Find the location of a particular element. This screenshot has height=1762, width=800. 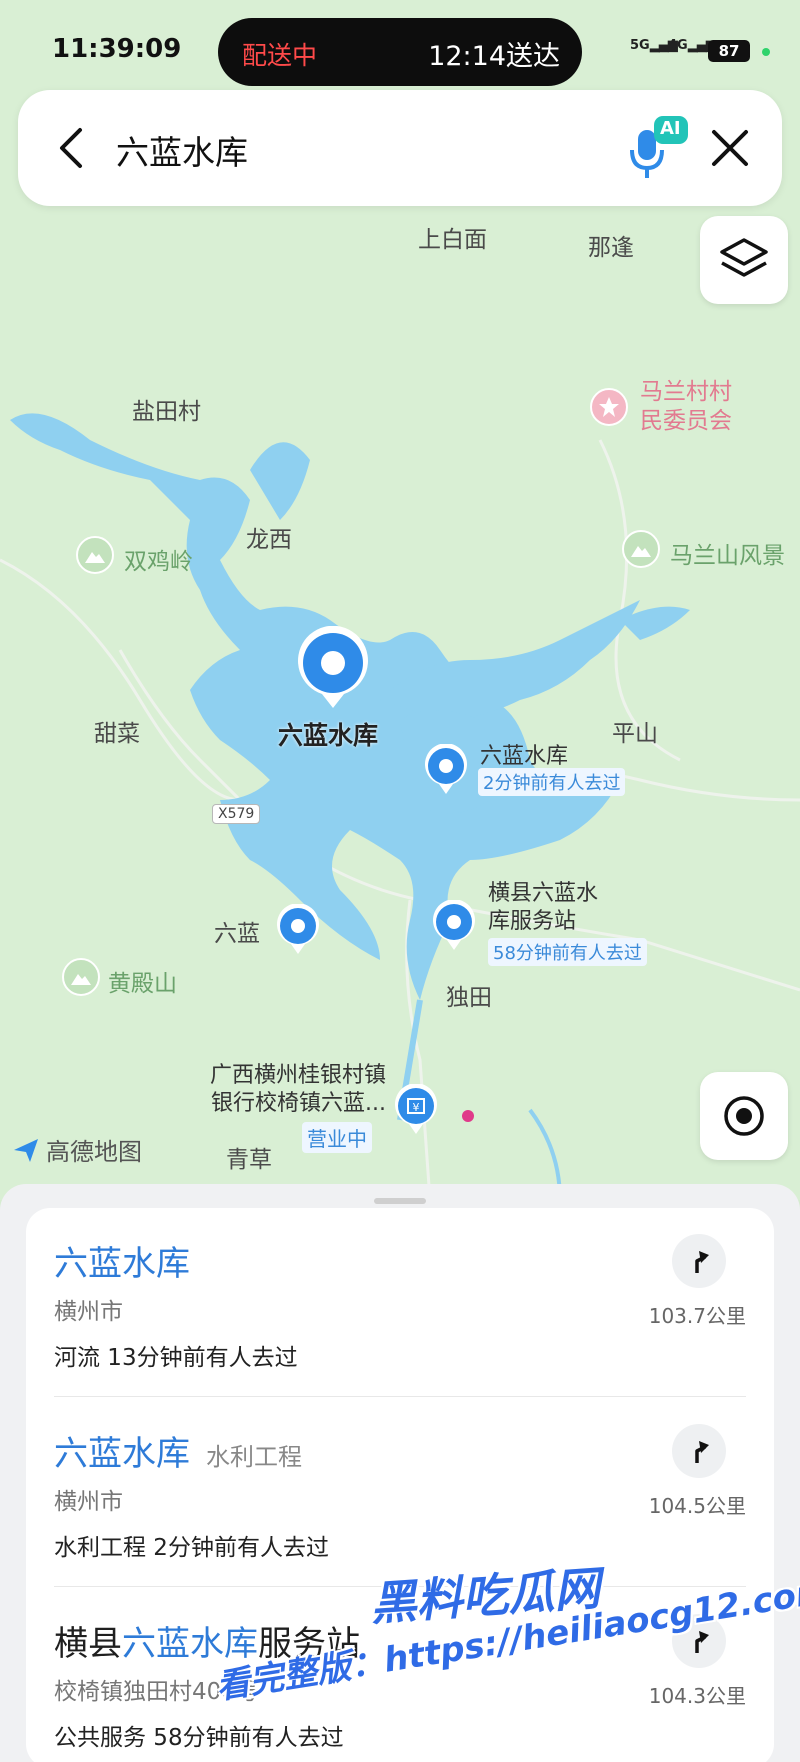

divider is located at coordinates (400, 1396).